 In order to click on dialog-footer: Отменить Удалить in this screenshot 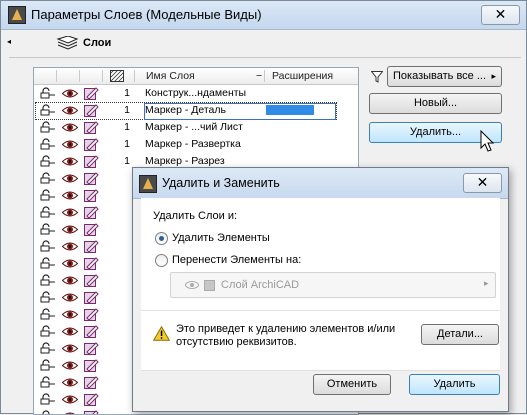, I will do `click(320, 391)`.